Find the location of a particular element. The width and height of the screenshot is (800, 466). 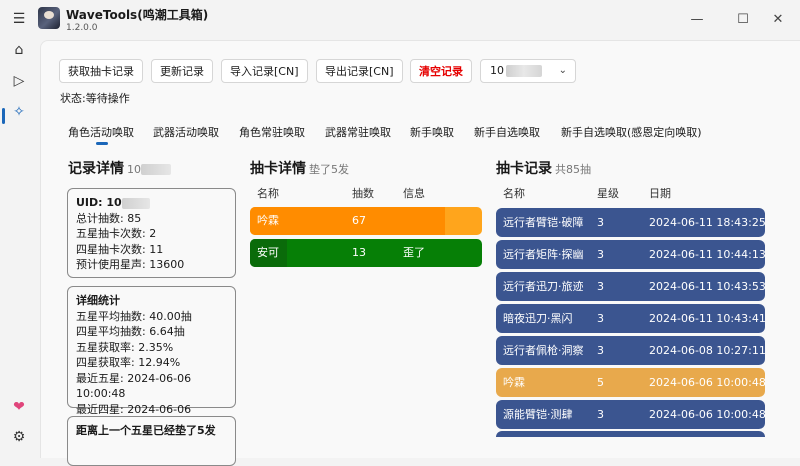

record-details-uid: 10 is located at coordinates (134, 169).